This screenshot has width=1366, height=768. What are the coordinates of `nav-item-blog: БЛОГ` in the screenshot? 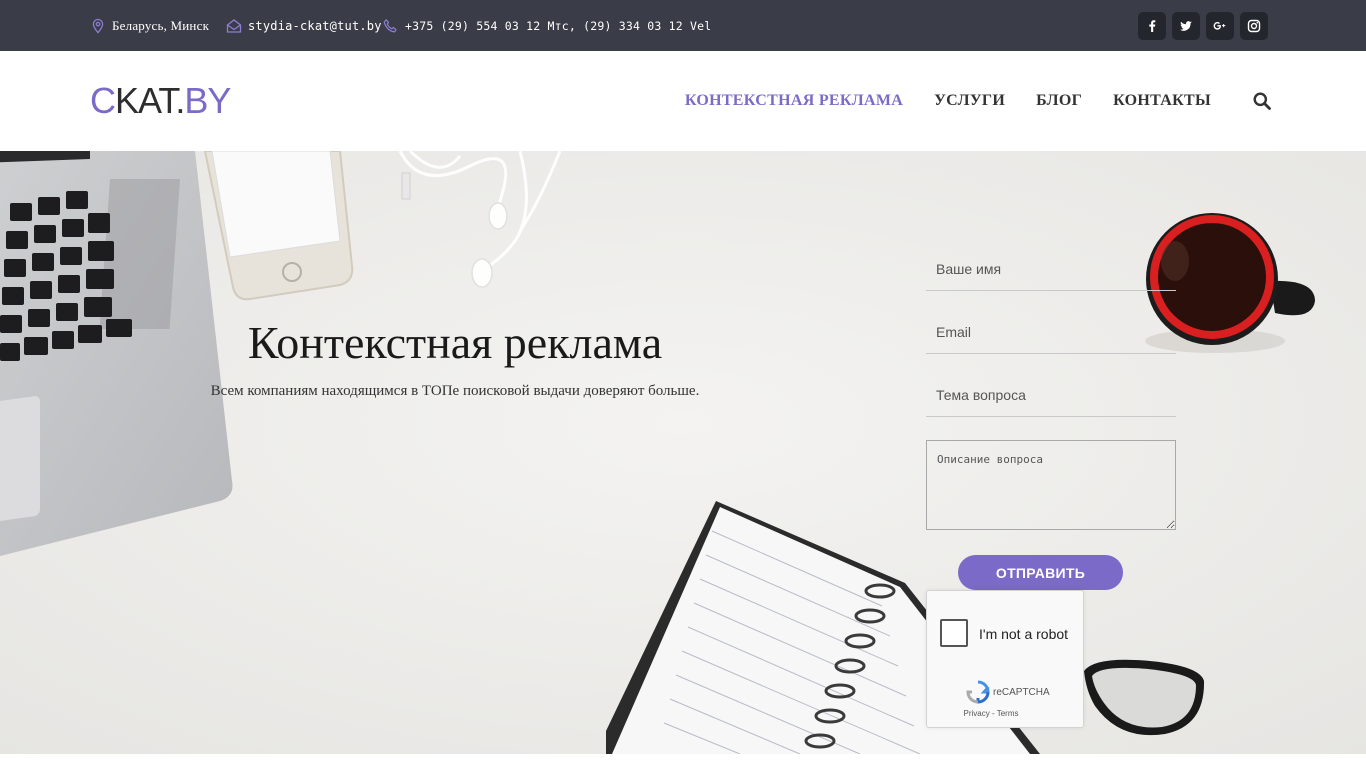 It's located at (1059, 101).